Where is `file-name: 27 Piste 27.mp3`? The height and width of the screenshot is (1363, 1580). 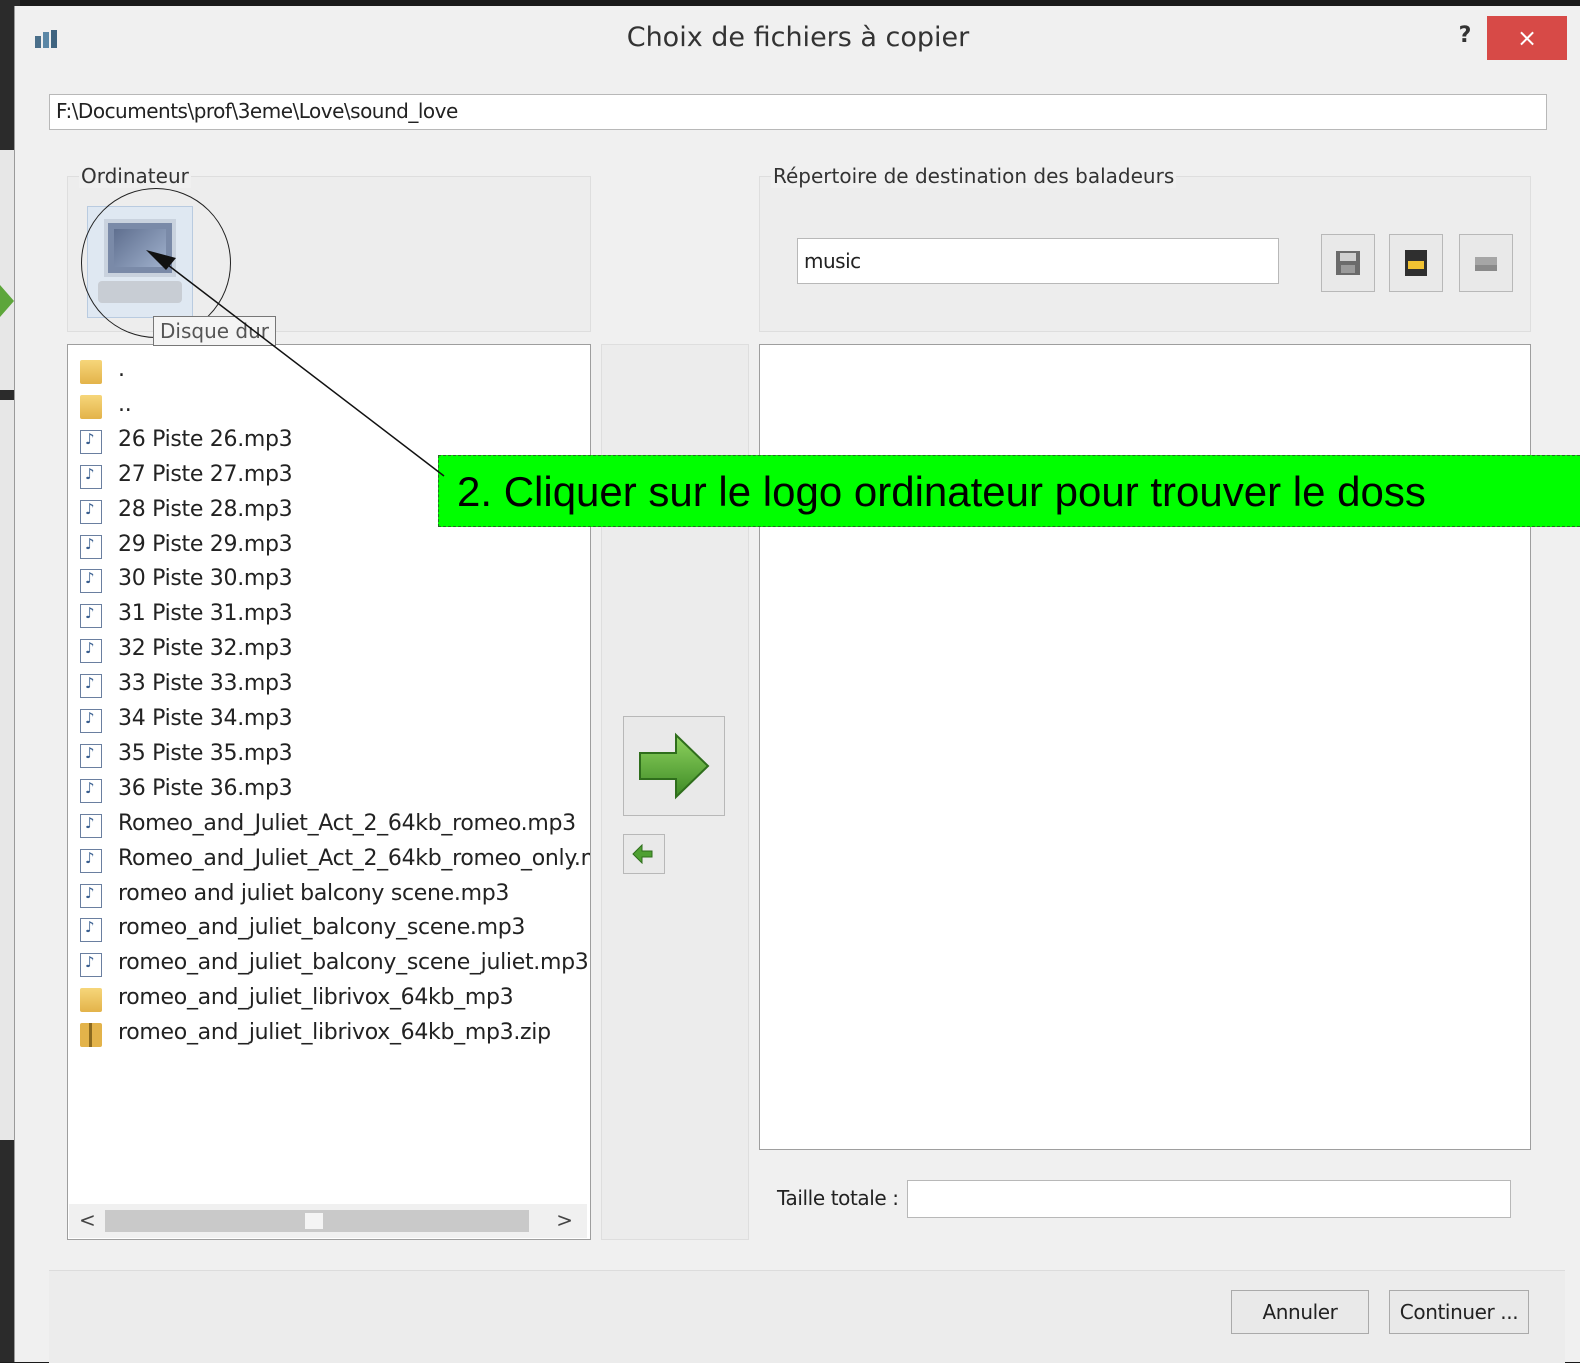 file-name: 27 Piste 27.mp3 is located at coordinates (205, 474).